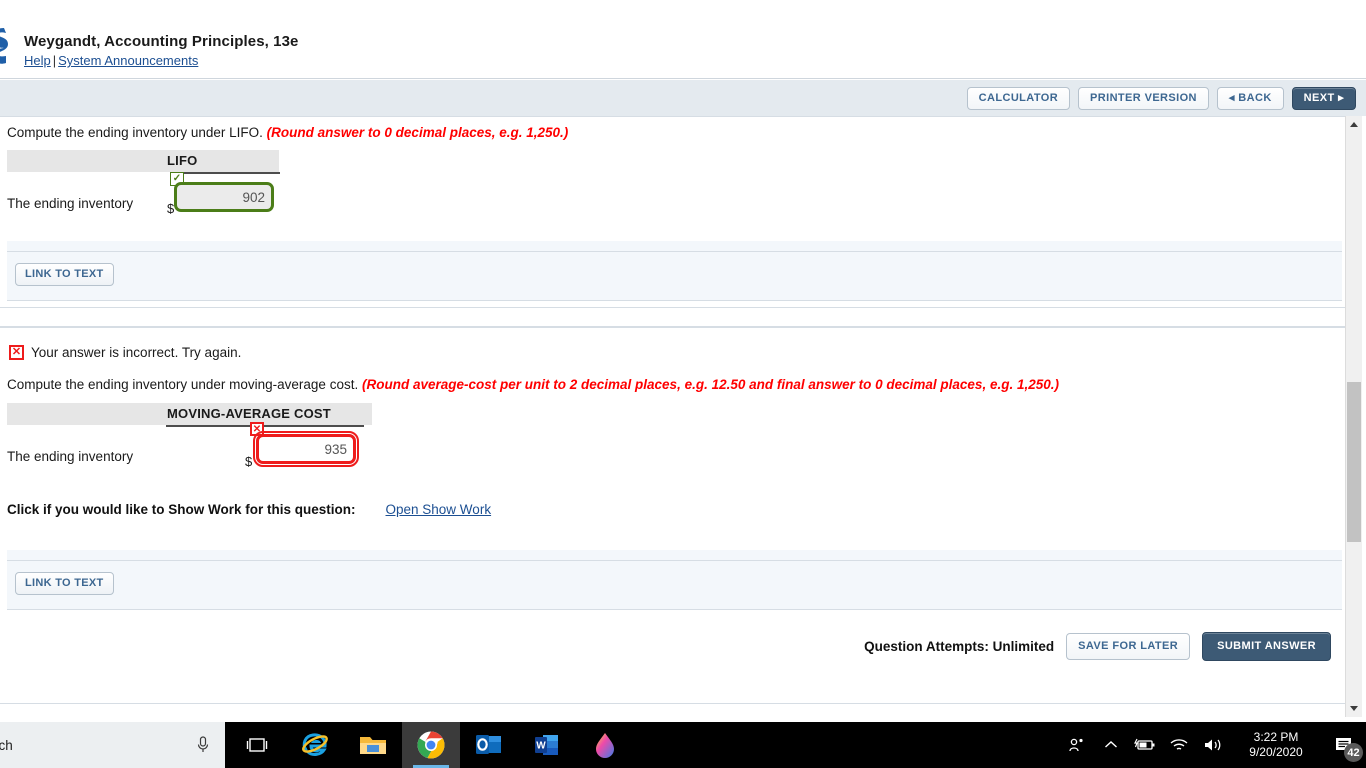 The width and height of the screenshot is (1366, 768). What do you see at coordinates (70, 203) in the screenshot?
I see `lifo-row-label: The ending inventory` at bounding box center [70, 203].